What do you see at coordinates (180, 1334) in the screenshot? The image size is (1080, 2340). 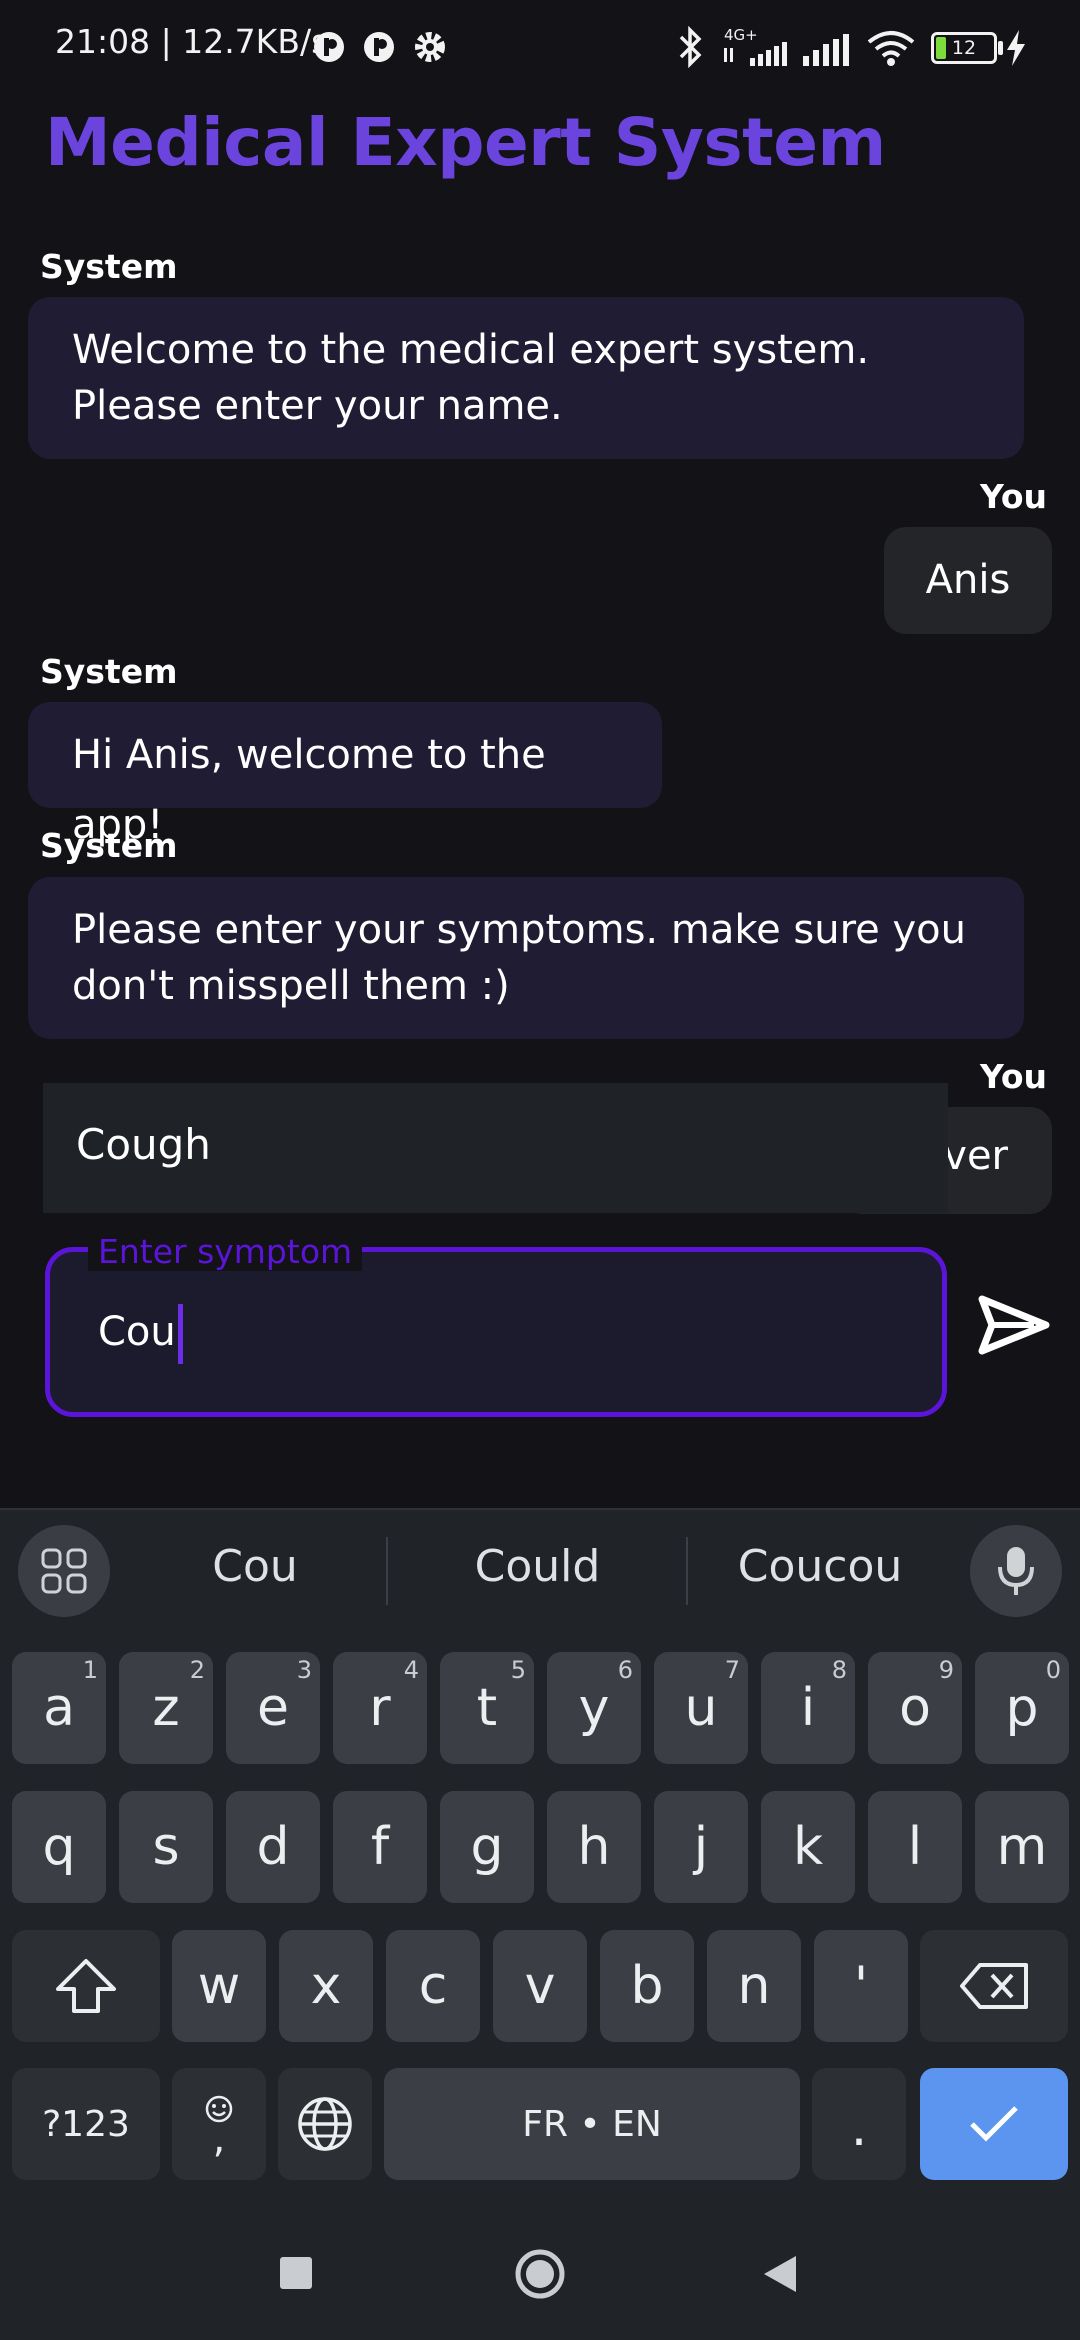 I see `text-cursor` at bounding box center [180, 1334].